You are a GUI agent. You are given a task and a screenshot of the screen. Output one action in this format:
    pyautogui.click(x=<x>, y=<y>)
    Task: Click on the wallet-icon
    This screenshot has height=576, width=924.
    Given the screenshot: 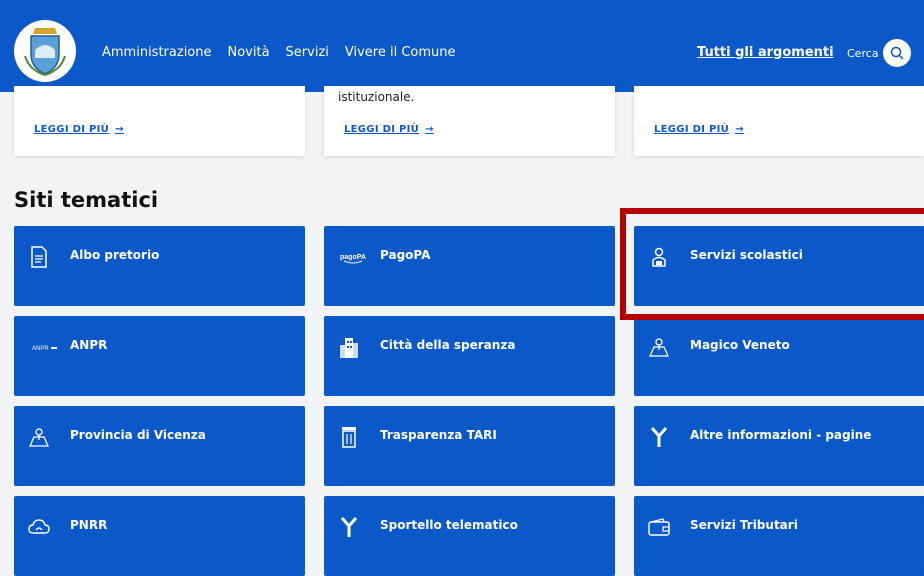 What is the action you would take?
    pyautogui.click(x=659, y=527)
    